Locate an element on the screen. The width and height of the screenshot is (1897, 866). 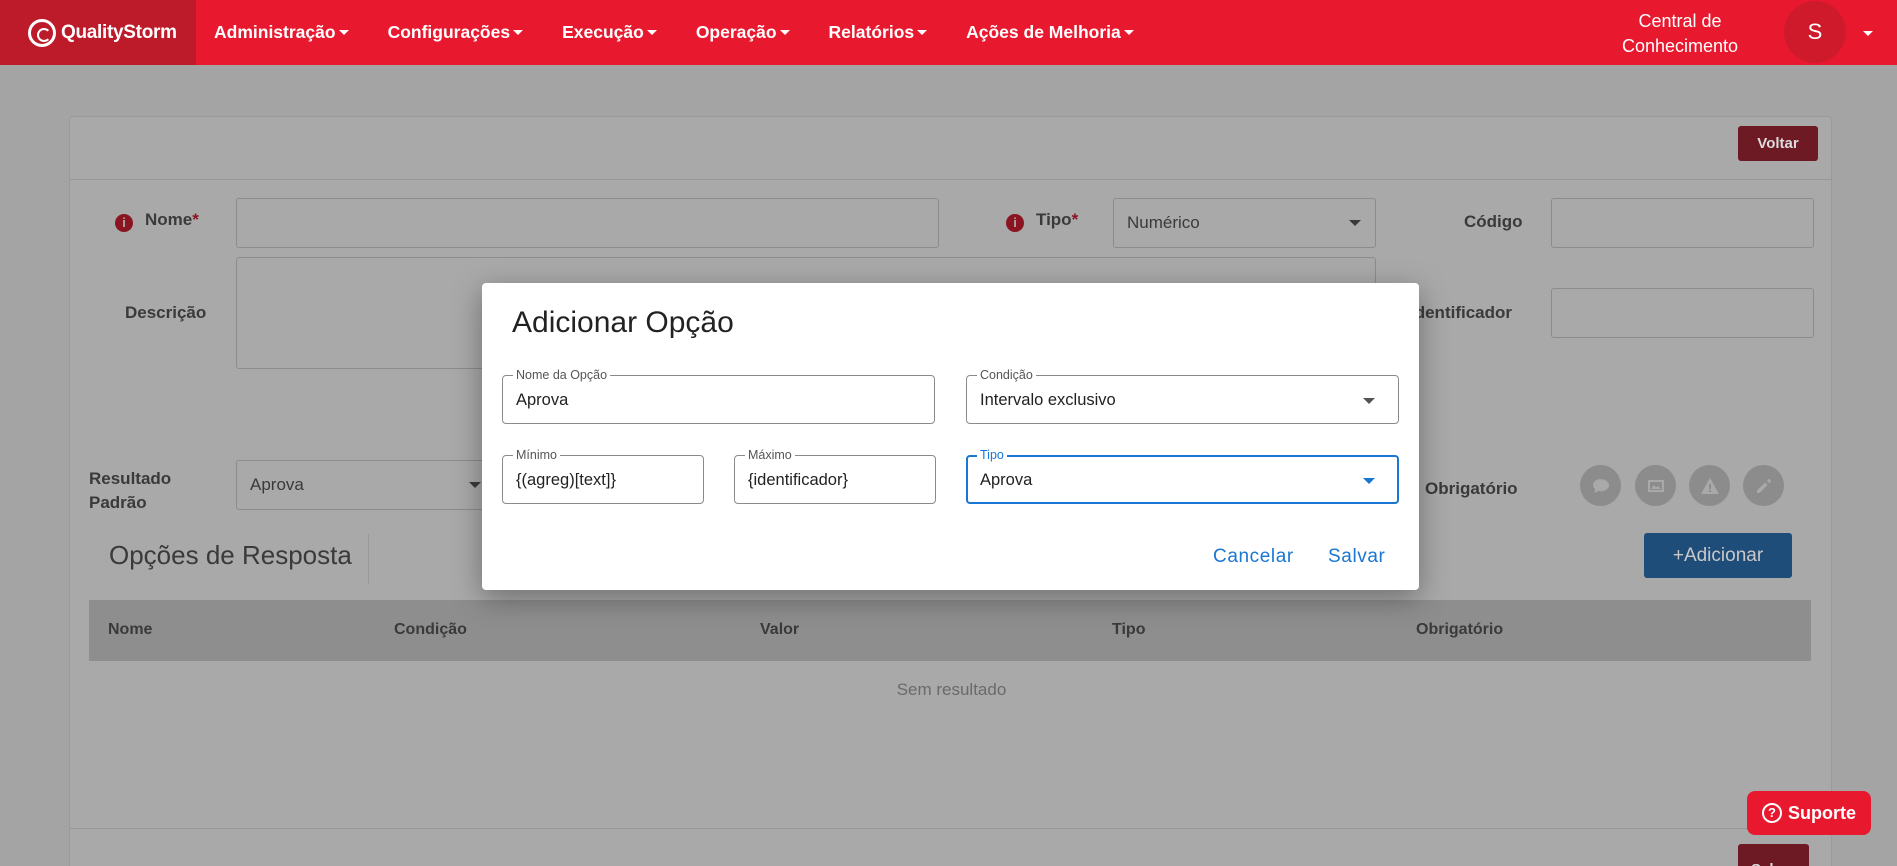
dialog-title: Adicionar Opção is located at coordinates (623, 322).